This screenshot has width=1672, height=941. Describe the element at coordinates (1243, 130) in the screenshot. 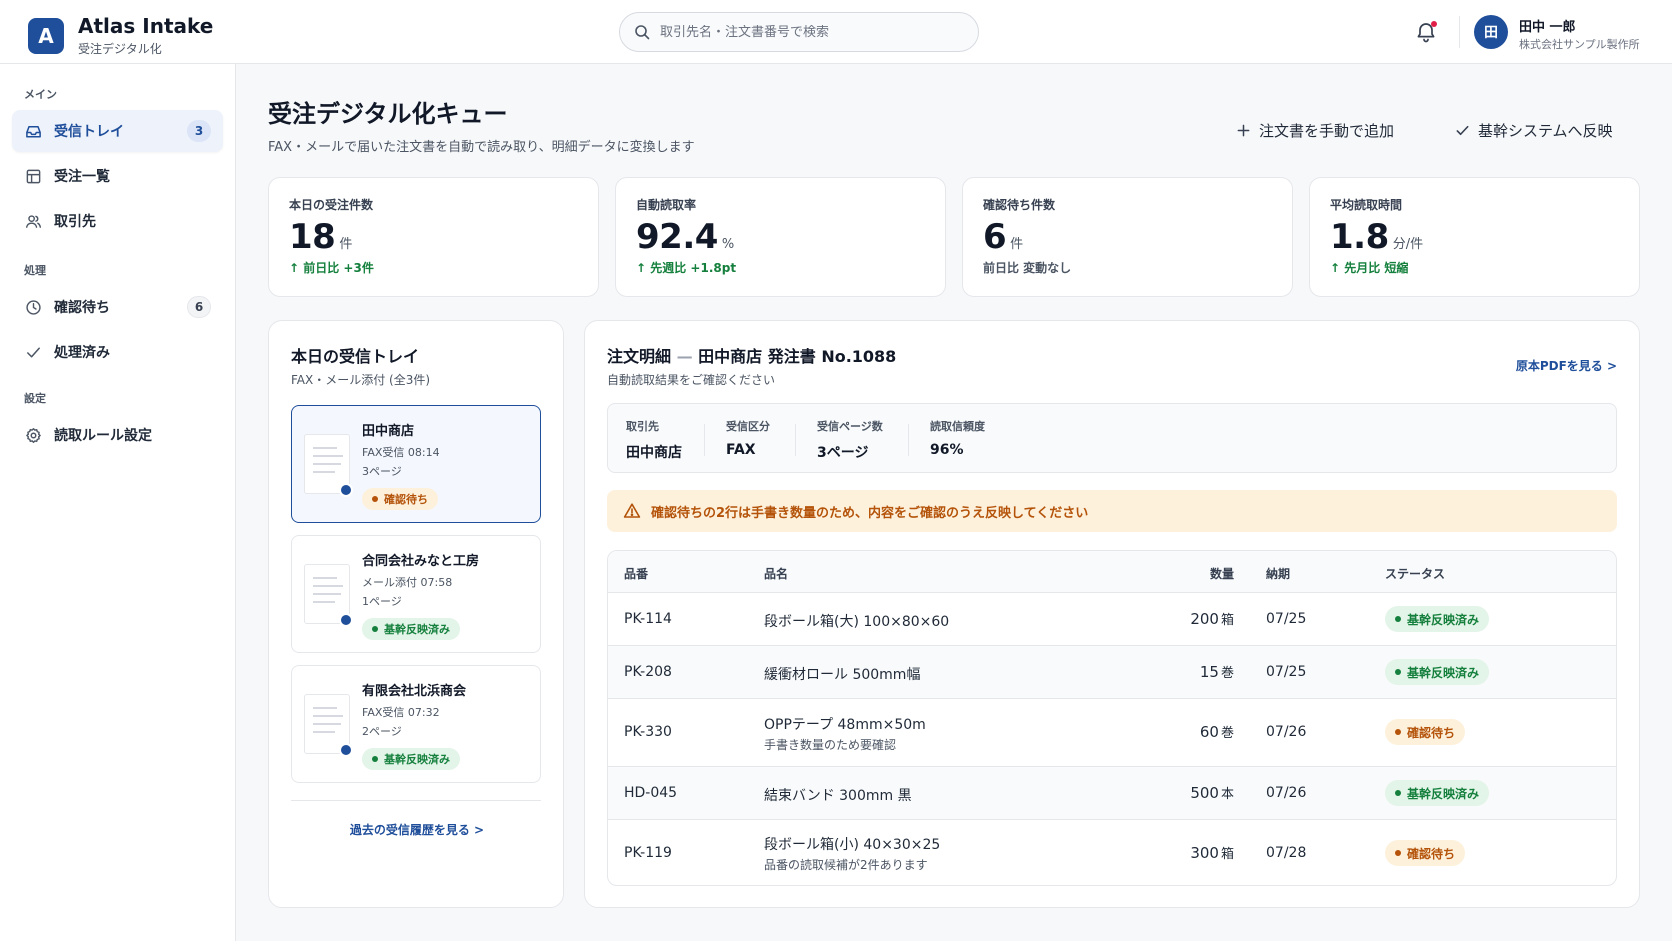

I see `plus-icon` at that location.